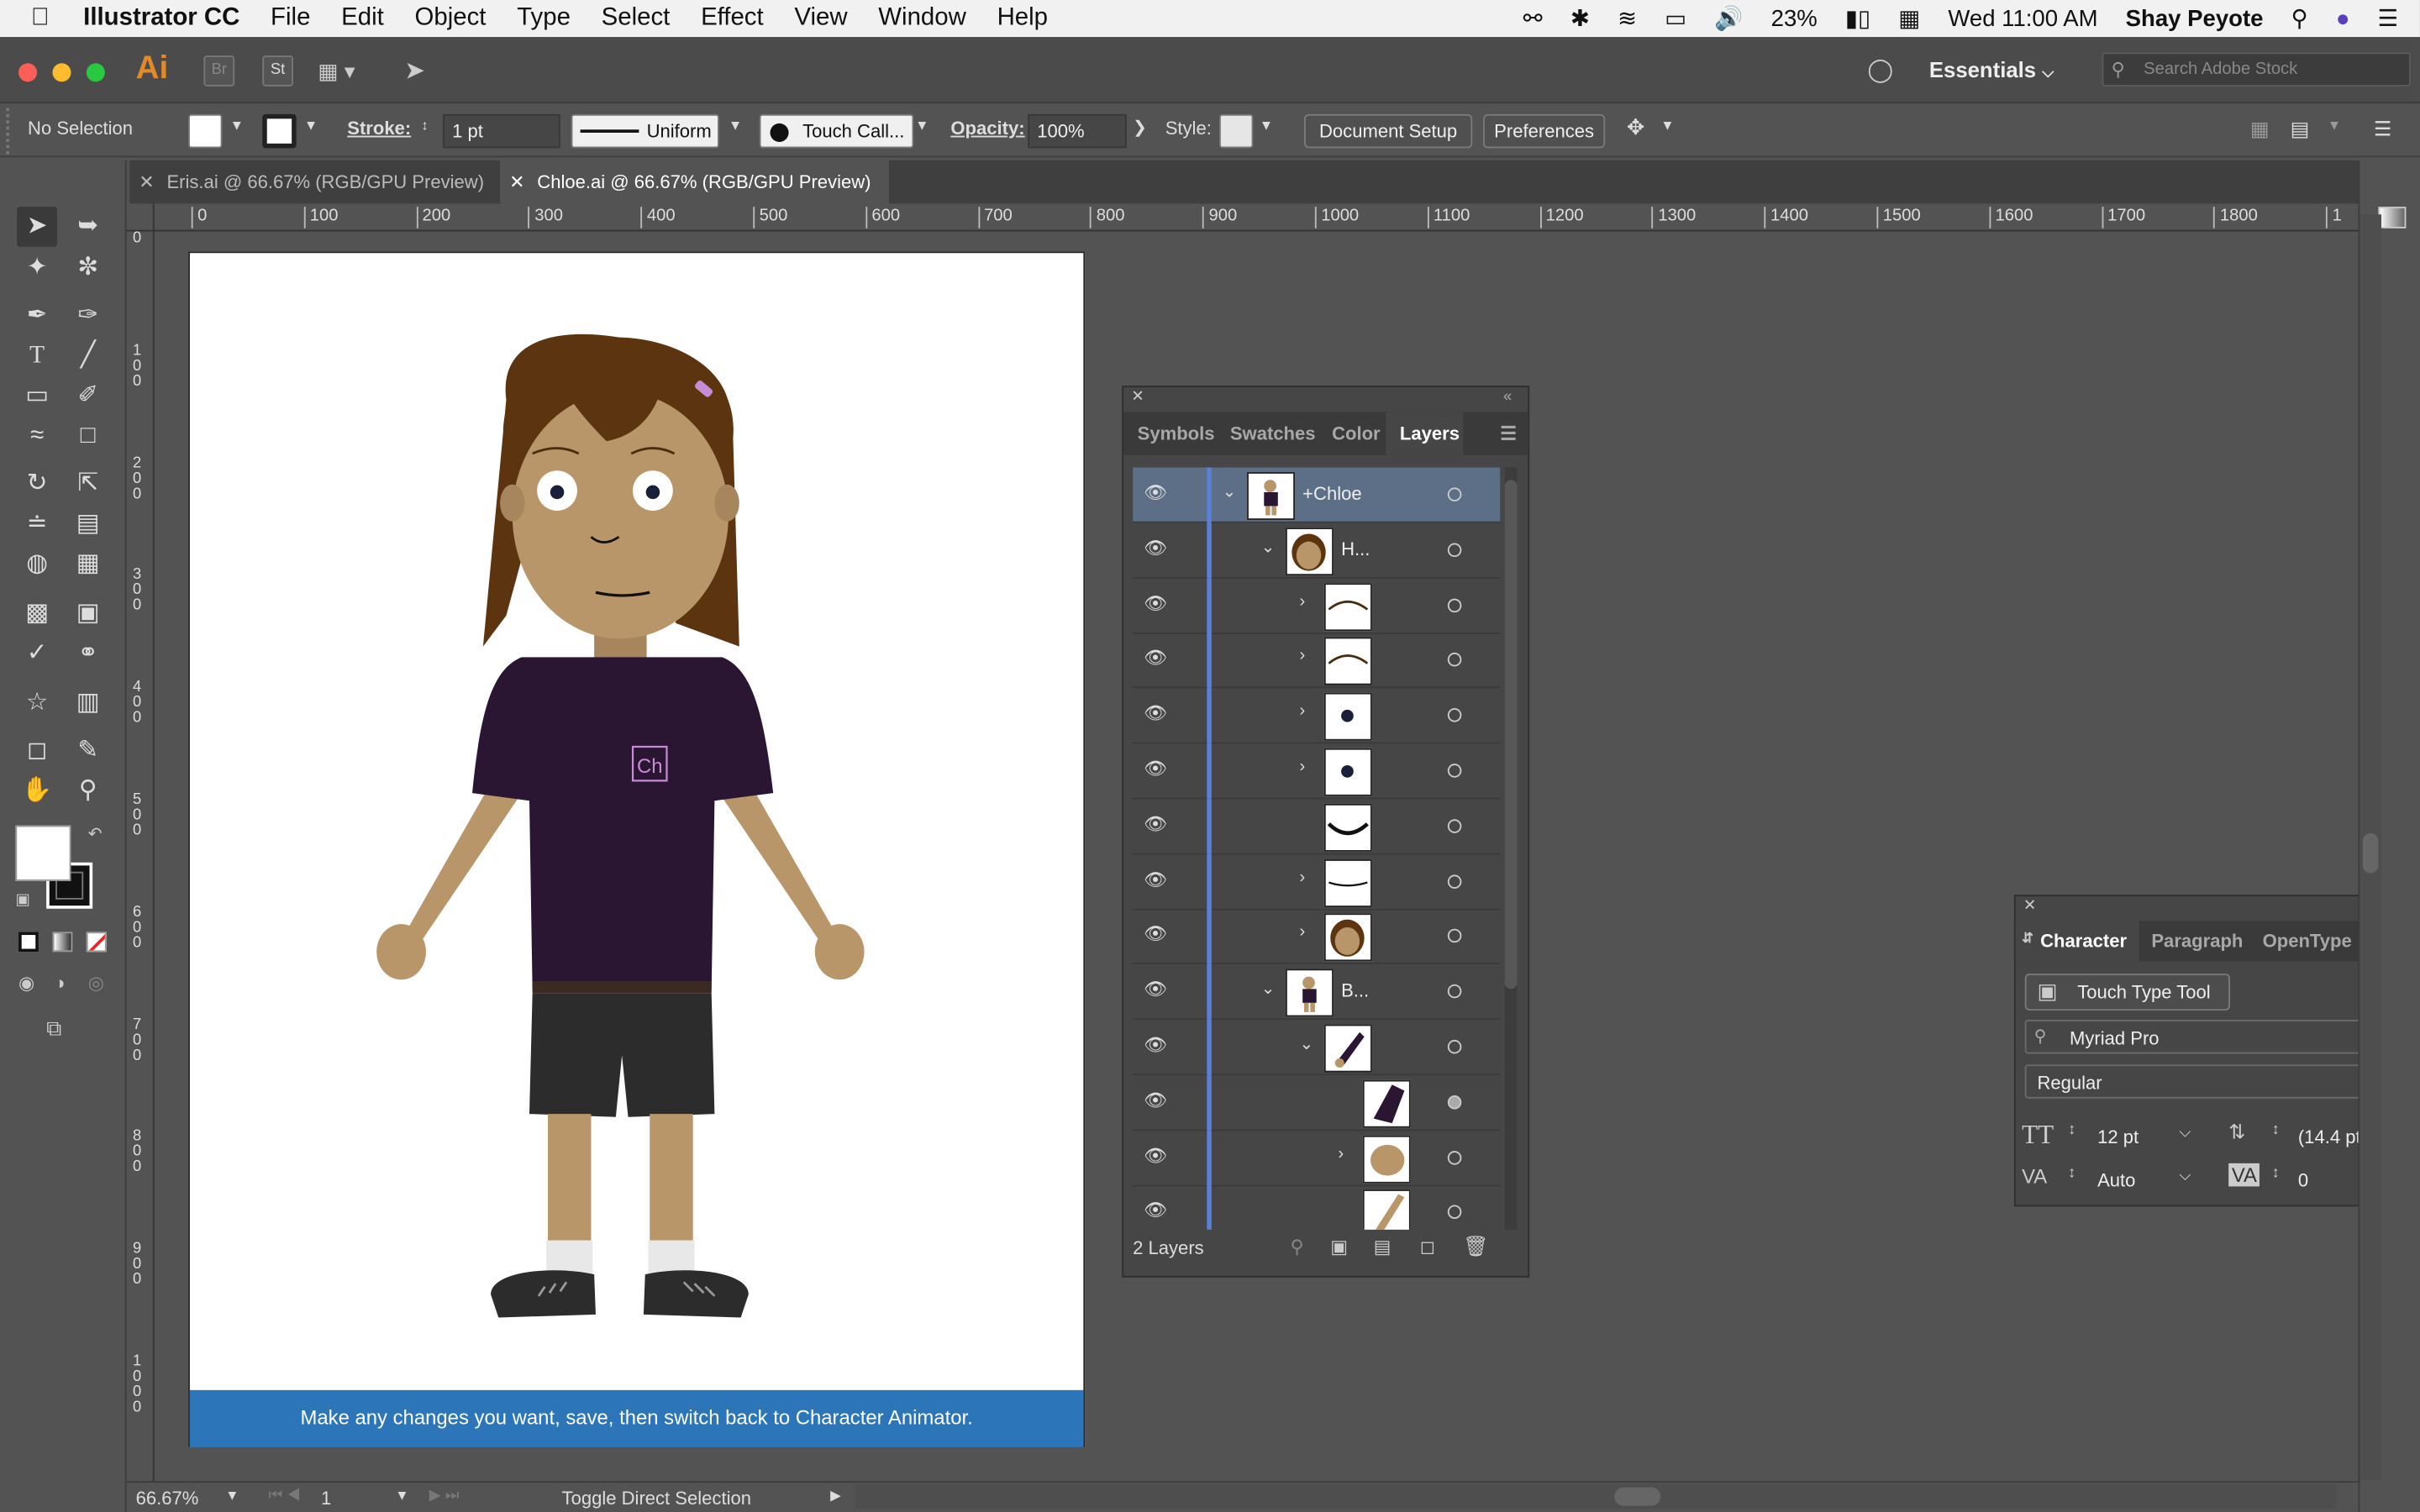 The image size is (2420, 1512). Describe the element at coordinates (88, 752) in the screenshot. I see `slice-tool-icon: ✎` at that location.